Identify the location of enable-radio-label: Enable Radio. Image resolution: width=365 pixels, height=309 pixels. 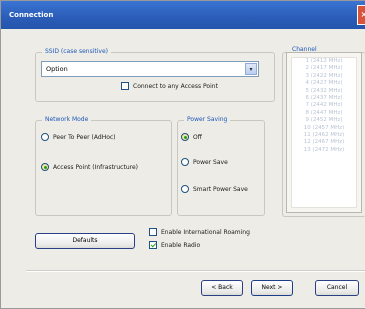
(181, 245).